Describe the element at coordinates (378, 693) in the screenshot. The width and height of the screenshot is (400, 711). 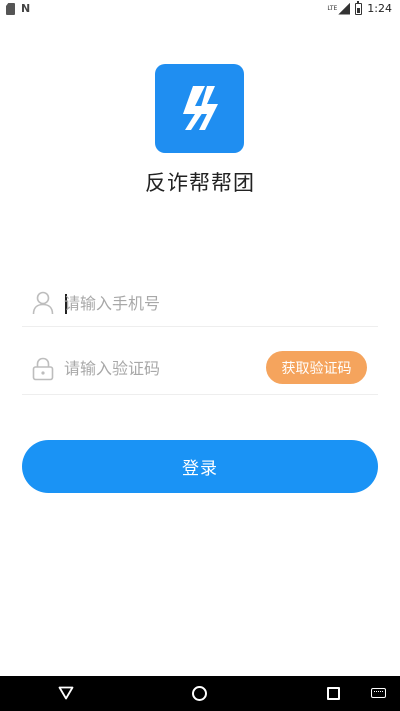
I see `keyboard-icon` at that location.